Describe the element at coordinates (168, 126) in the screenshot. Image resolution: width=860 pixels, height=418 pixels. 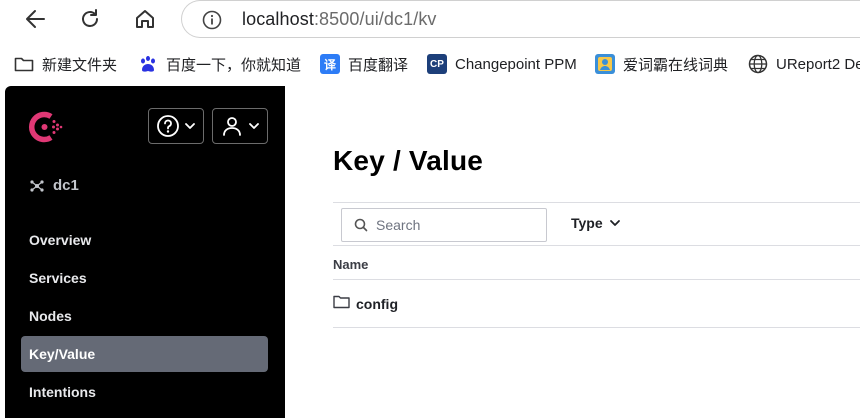
I see `help-icon` at that location.